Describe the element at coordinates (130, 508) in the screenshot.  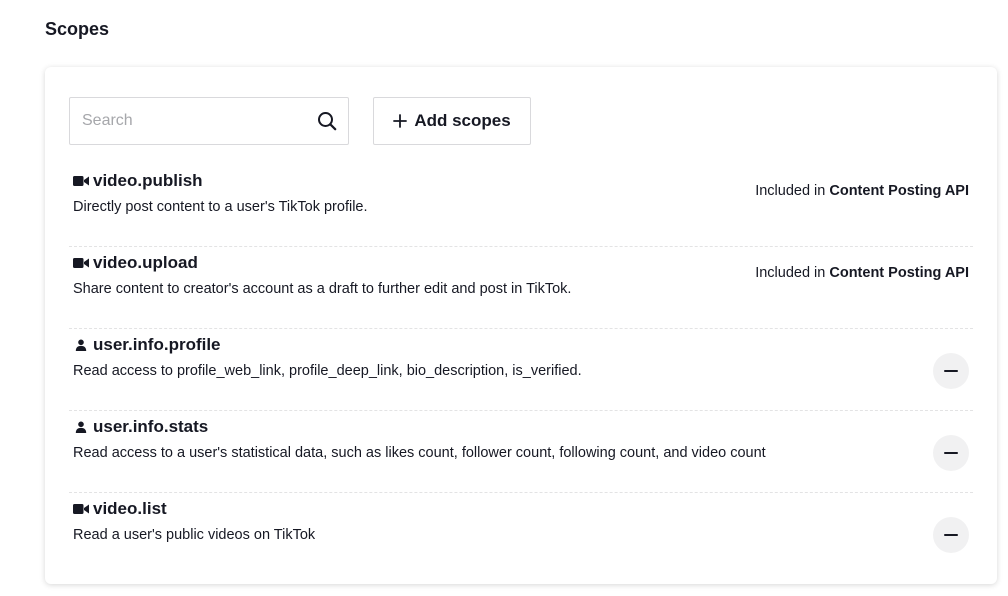
I see `scope-name: video.list` at that location.